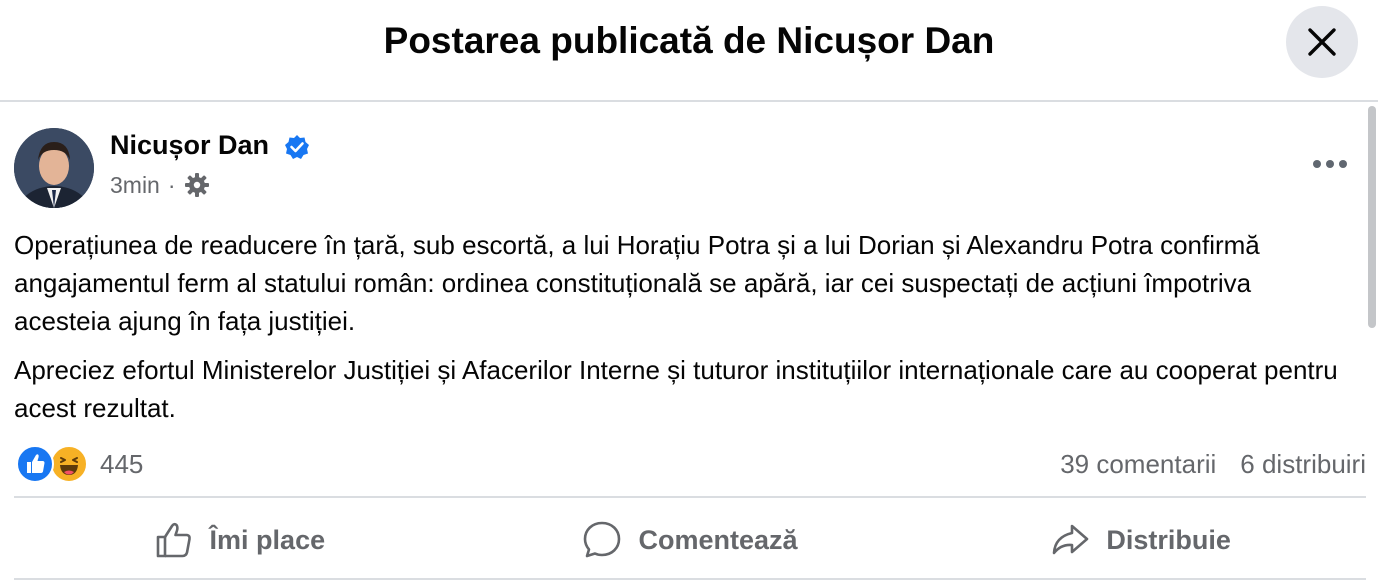  I want to click on verified-badge-icon, so click(297, 147).